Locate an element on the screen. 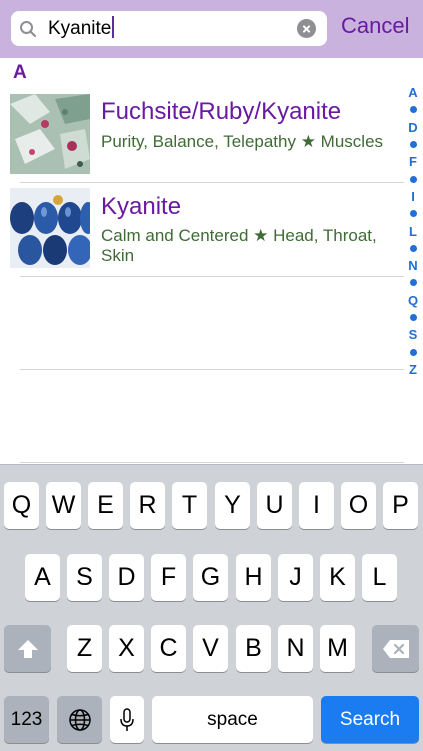  key-d: D is located at coordinates (126, 577).